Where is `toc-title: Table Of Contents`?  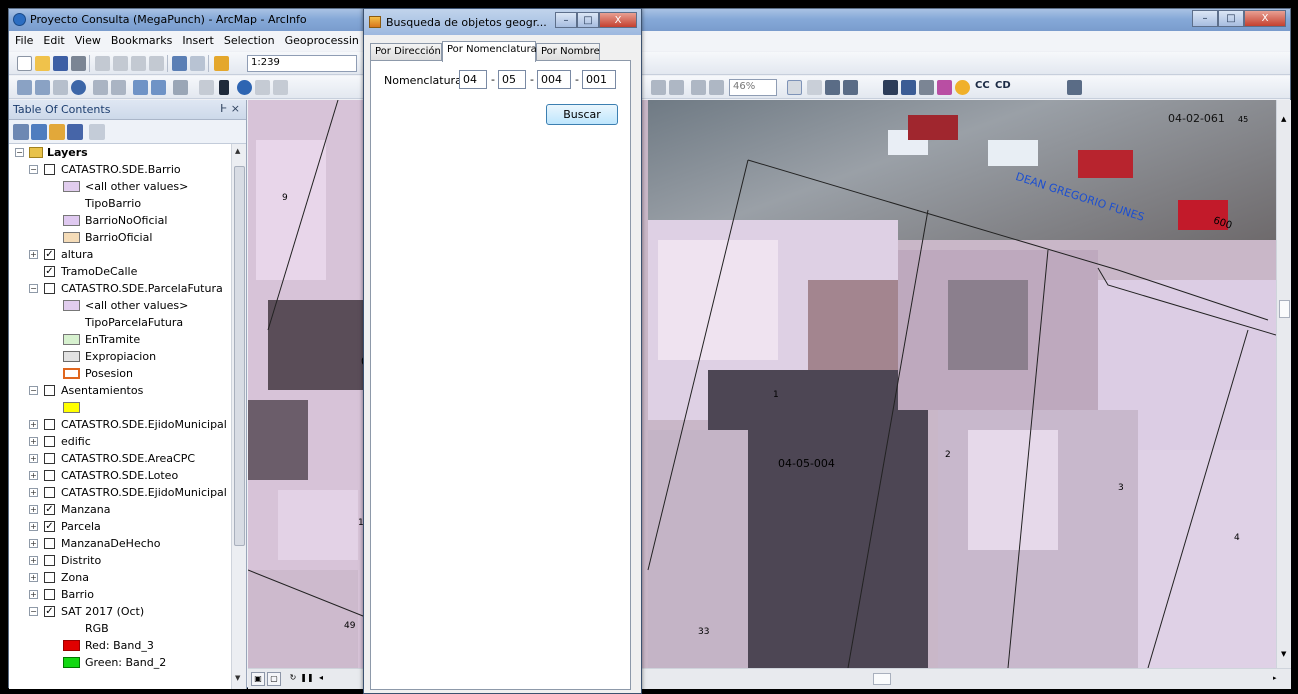 toc-title: Table Of Contents is located at coordinates (62, 109).